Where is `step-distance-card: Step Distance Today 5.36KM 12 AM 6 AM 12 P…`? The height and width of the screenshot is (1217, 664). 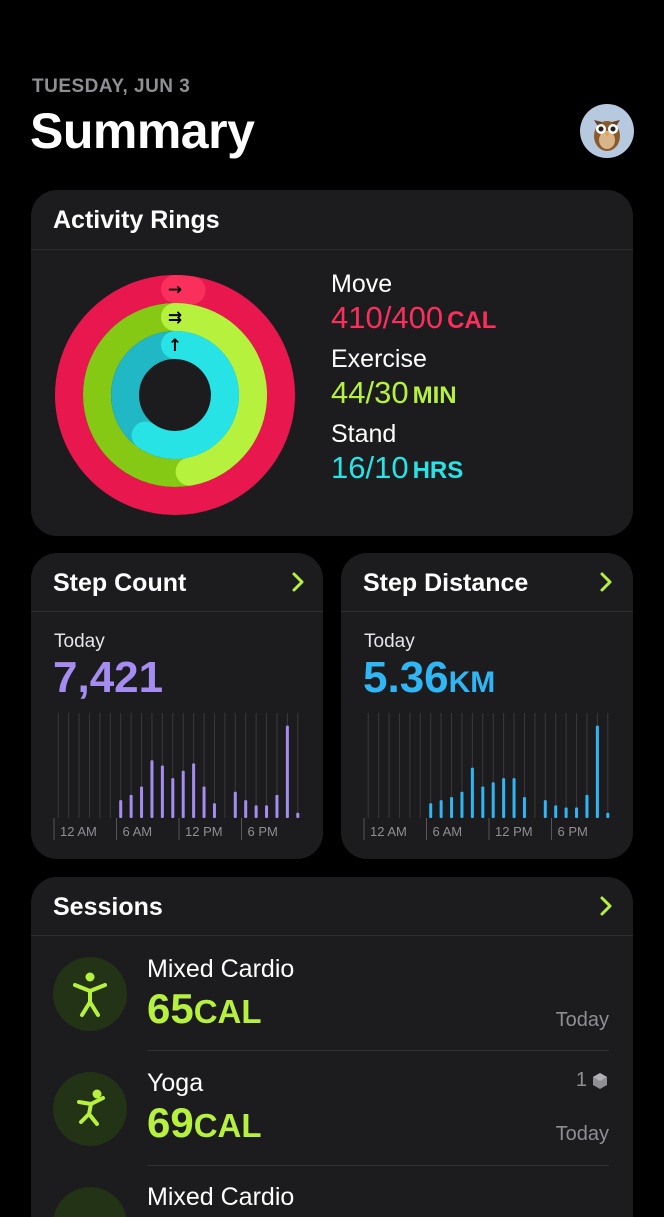
step-distance-card: Step Distance Today 5.36KM 12 AM 6 AM 12 P… is located at coordinates (487, 706).